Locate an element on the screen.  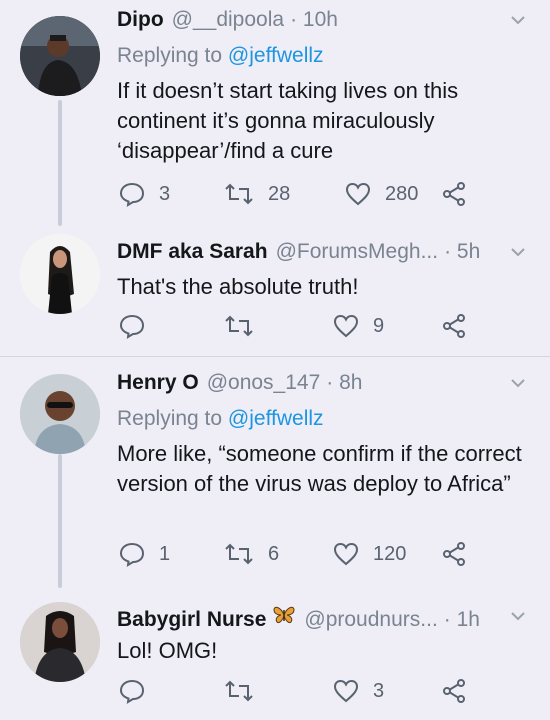
avatar-henry is located at coordinates (60, 414).